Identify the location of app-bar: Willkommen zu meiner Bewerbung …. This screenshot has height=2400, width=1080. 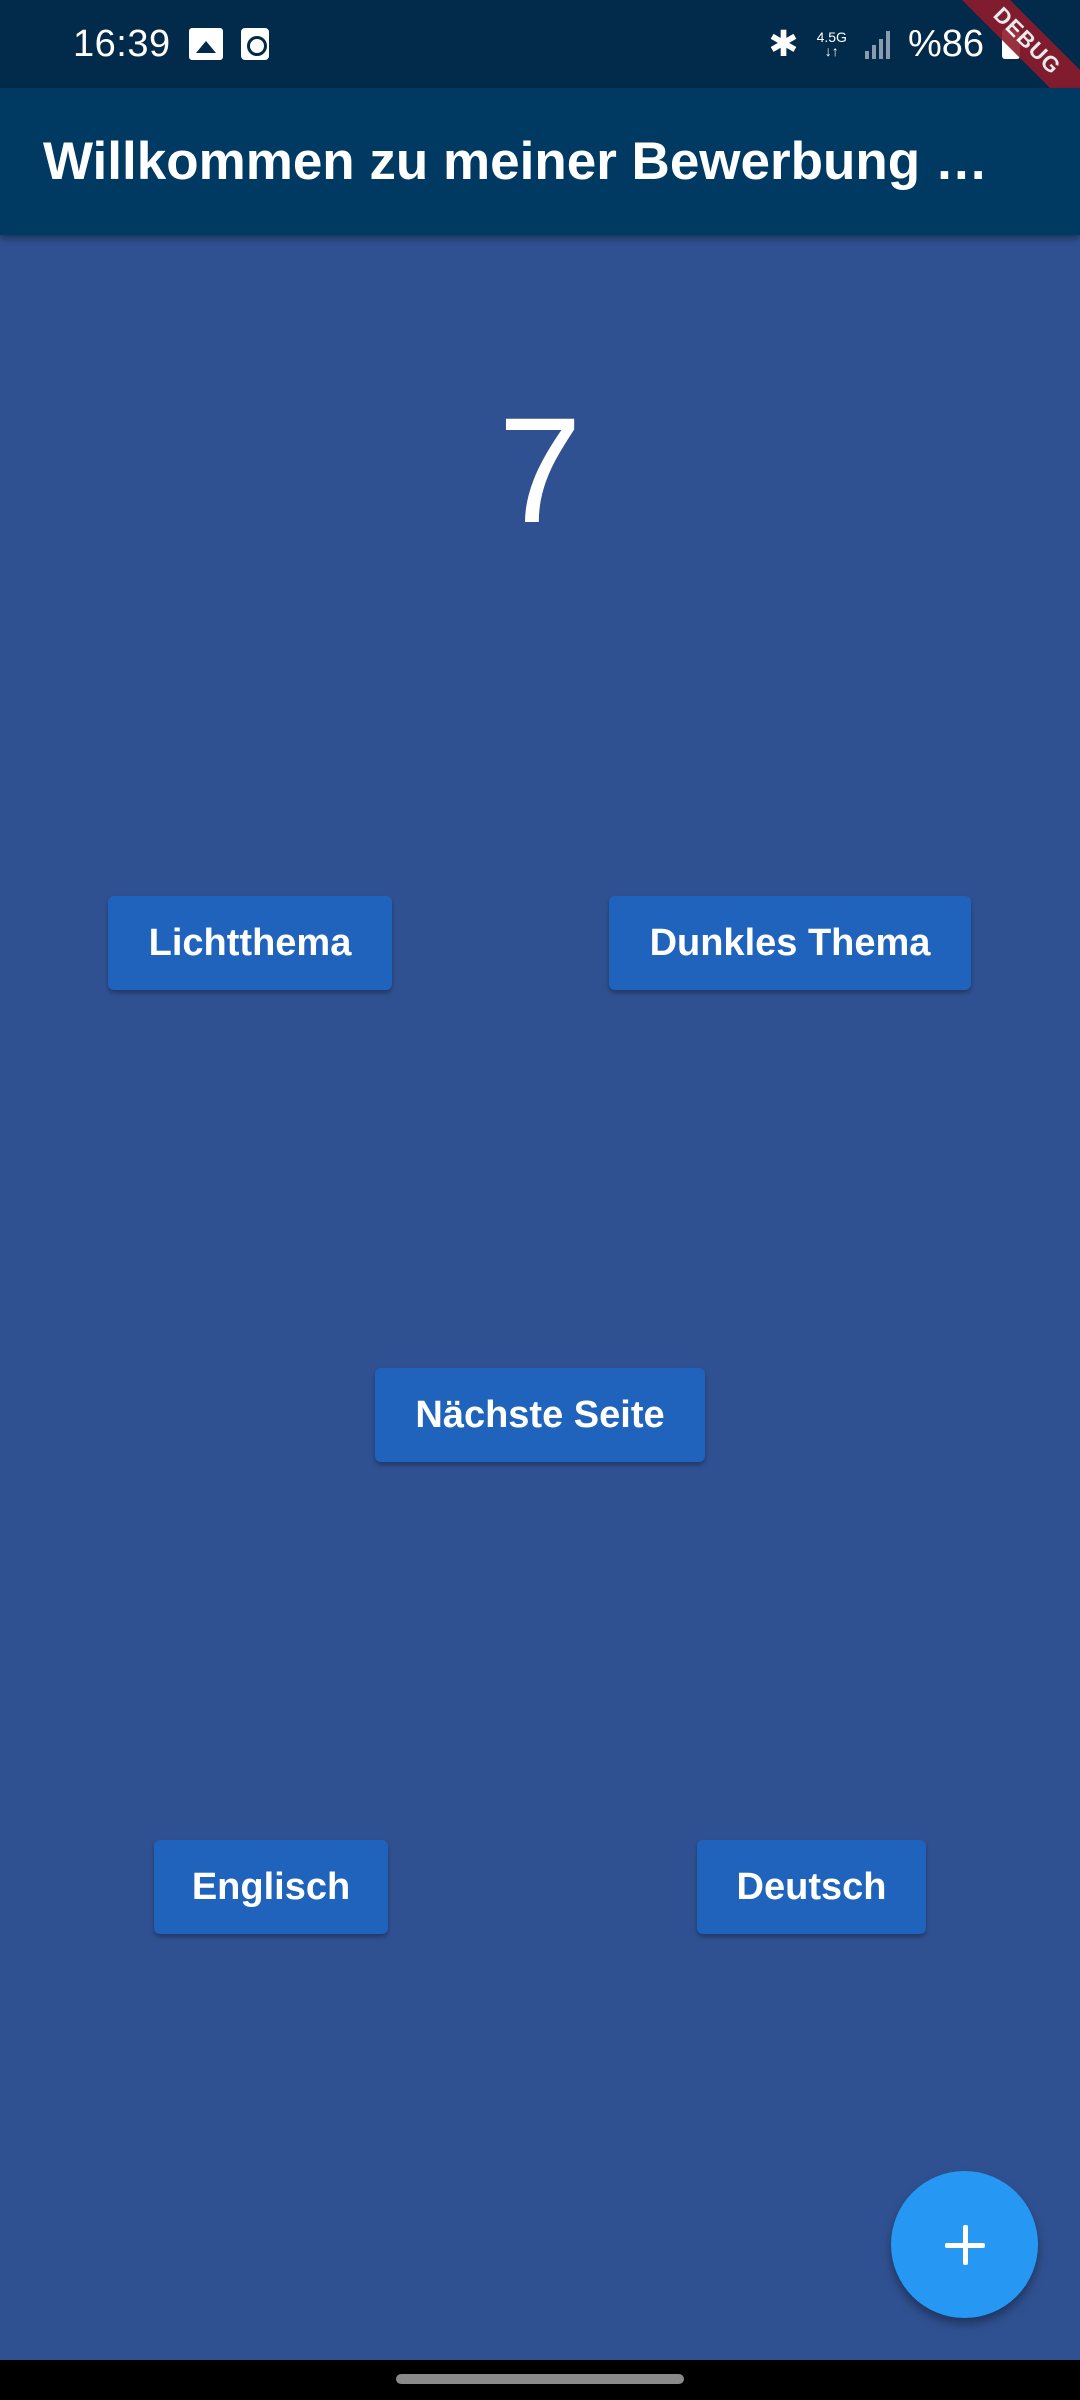
(540, 161).